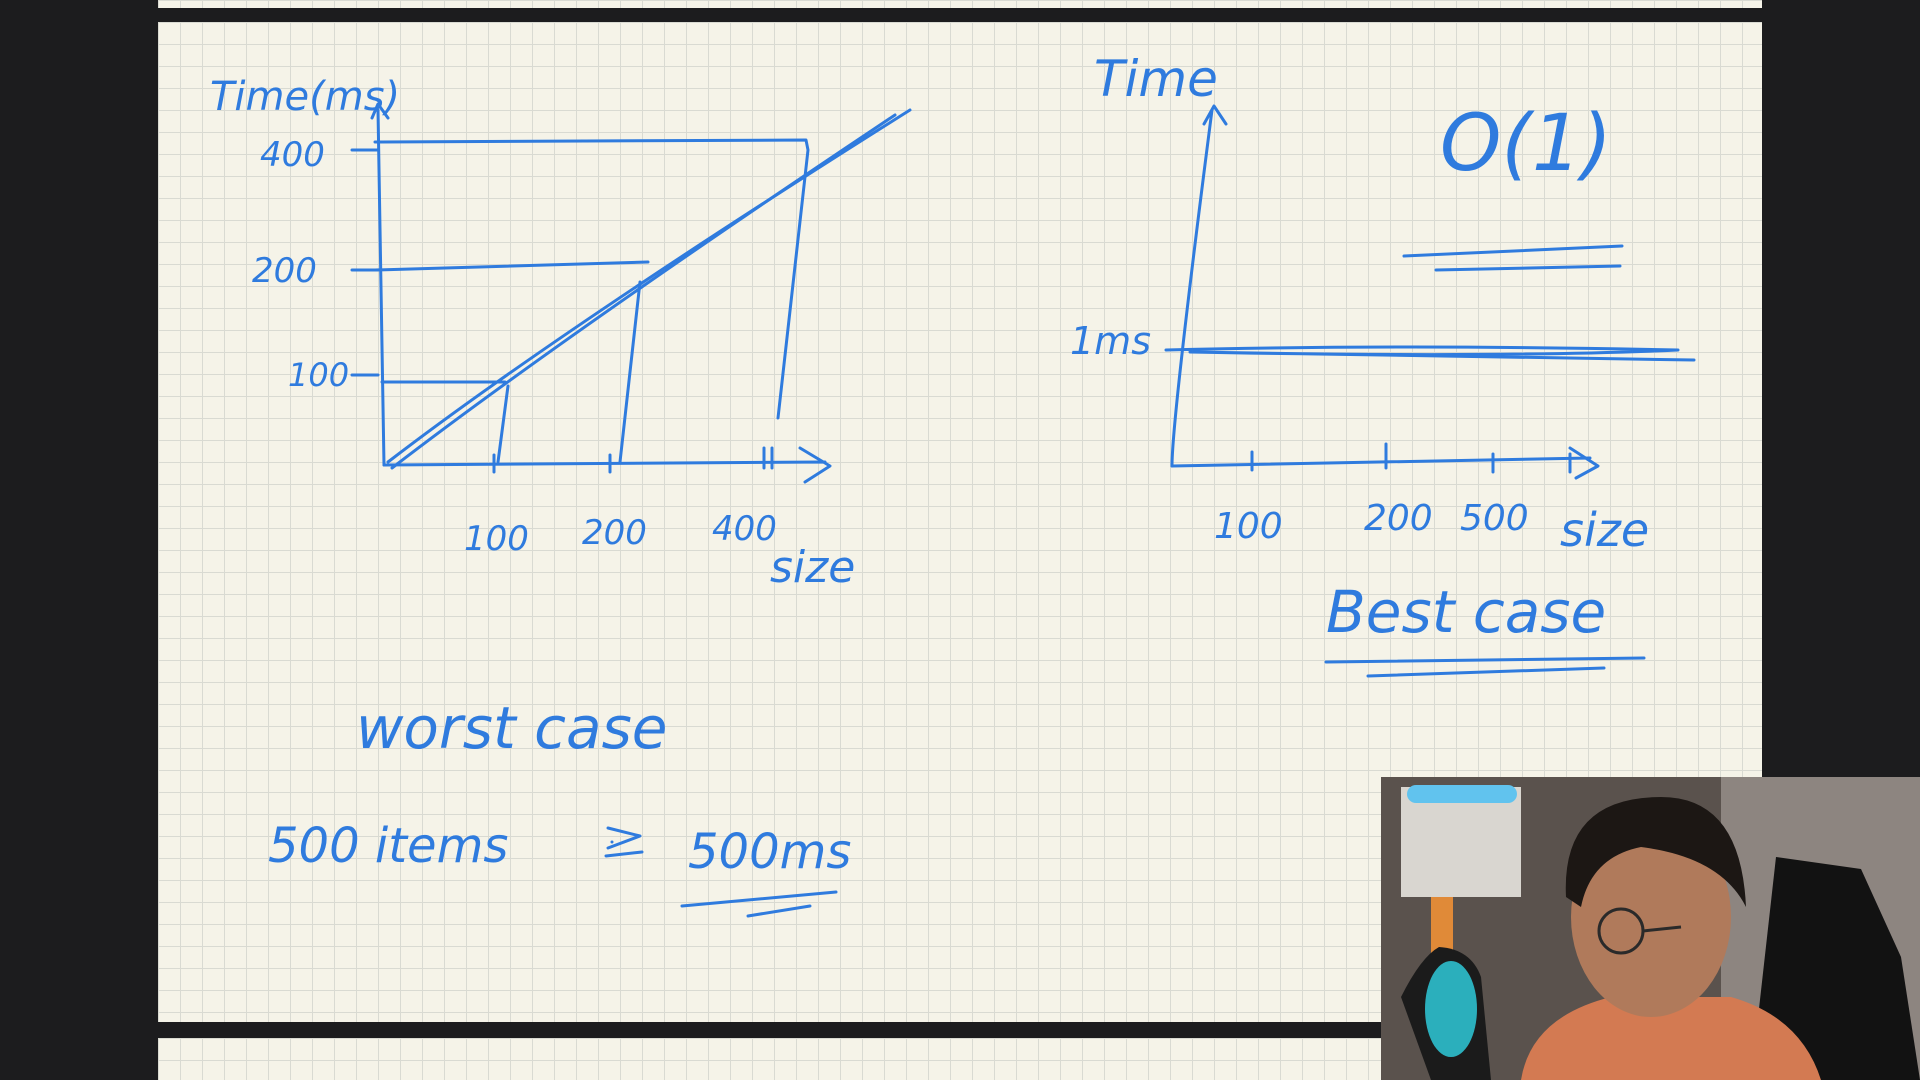  What do you see at coordinates (960, 4) in the screenshot?
I see `previous-page` at bounding box center [960, 4].